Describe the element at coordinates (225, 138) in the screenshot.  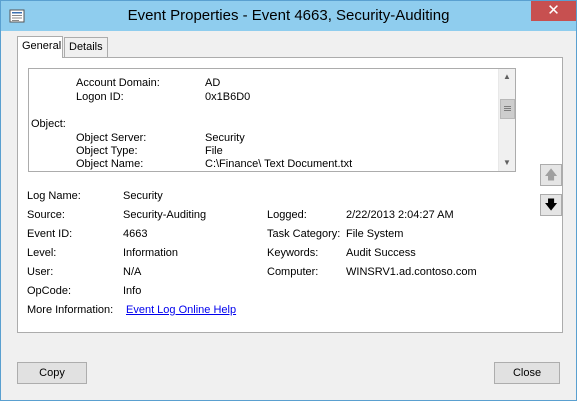
I see `desc-value: Security` at that location.